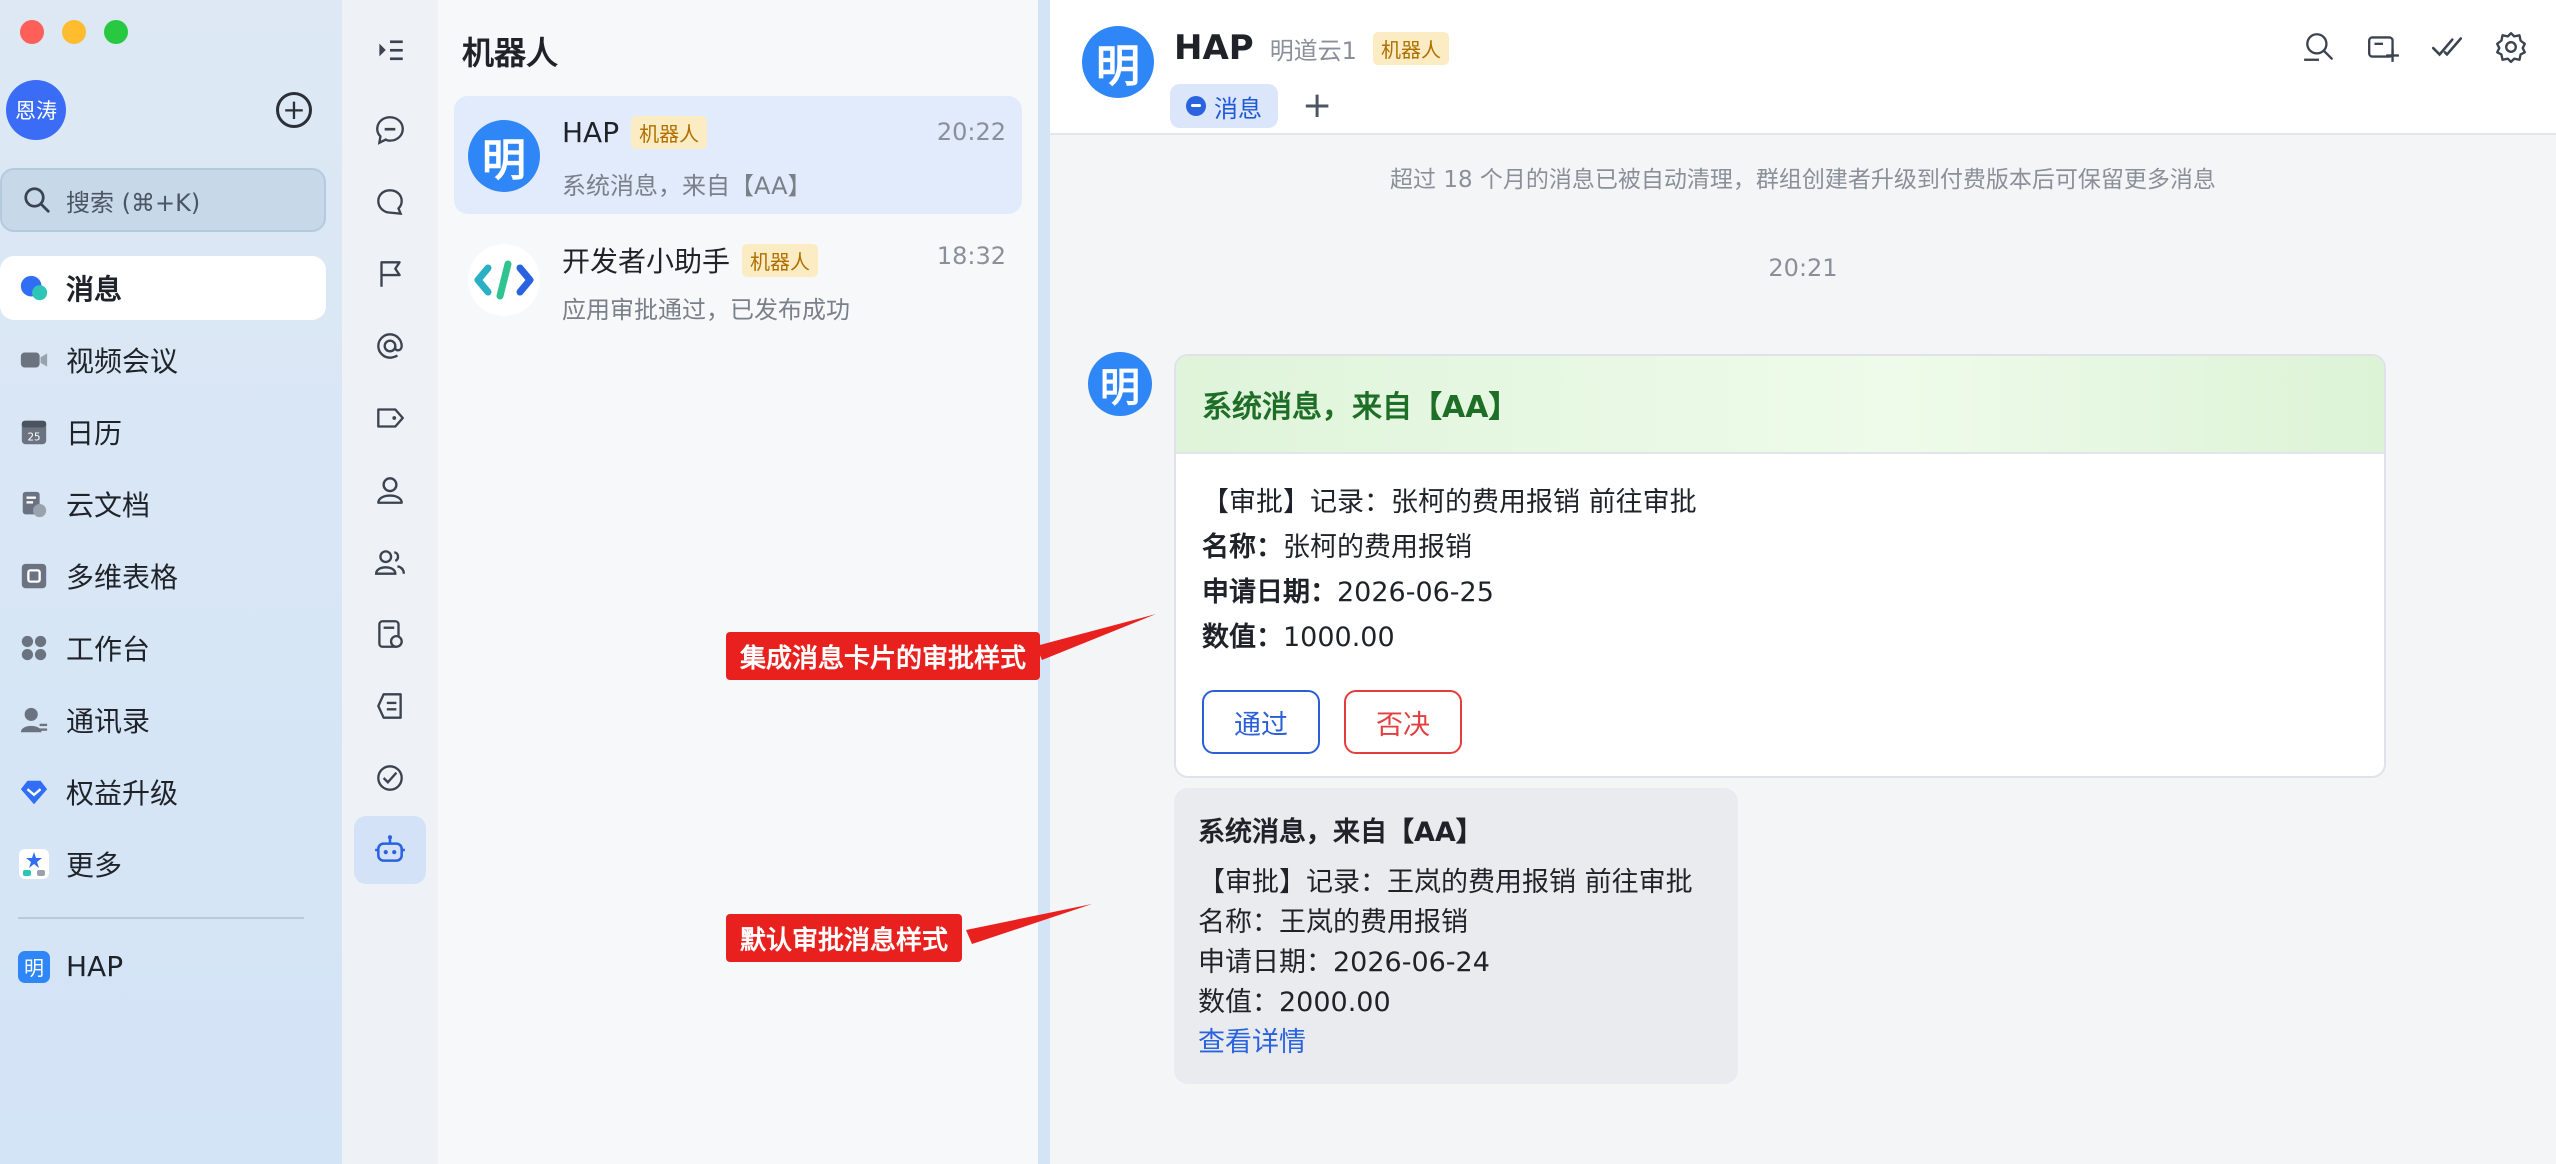  I want to click on search-icon, so click(37, 200).